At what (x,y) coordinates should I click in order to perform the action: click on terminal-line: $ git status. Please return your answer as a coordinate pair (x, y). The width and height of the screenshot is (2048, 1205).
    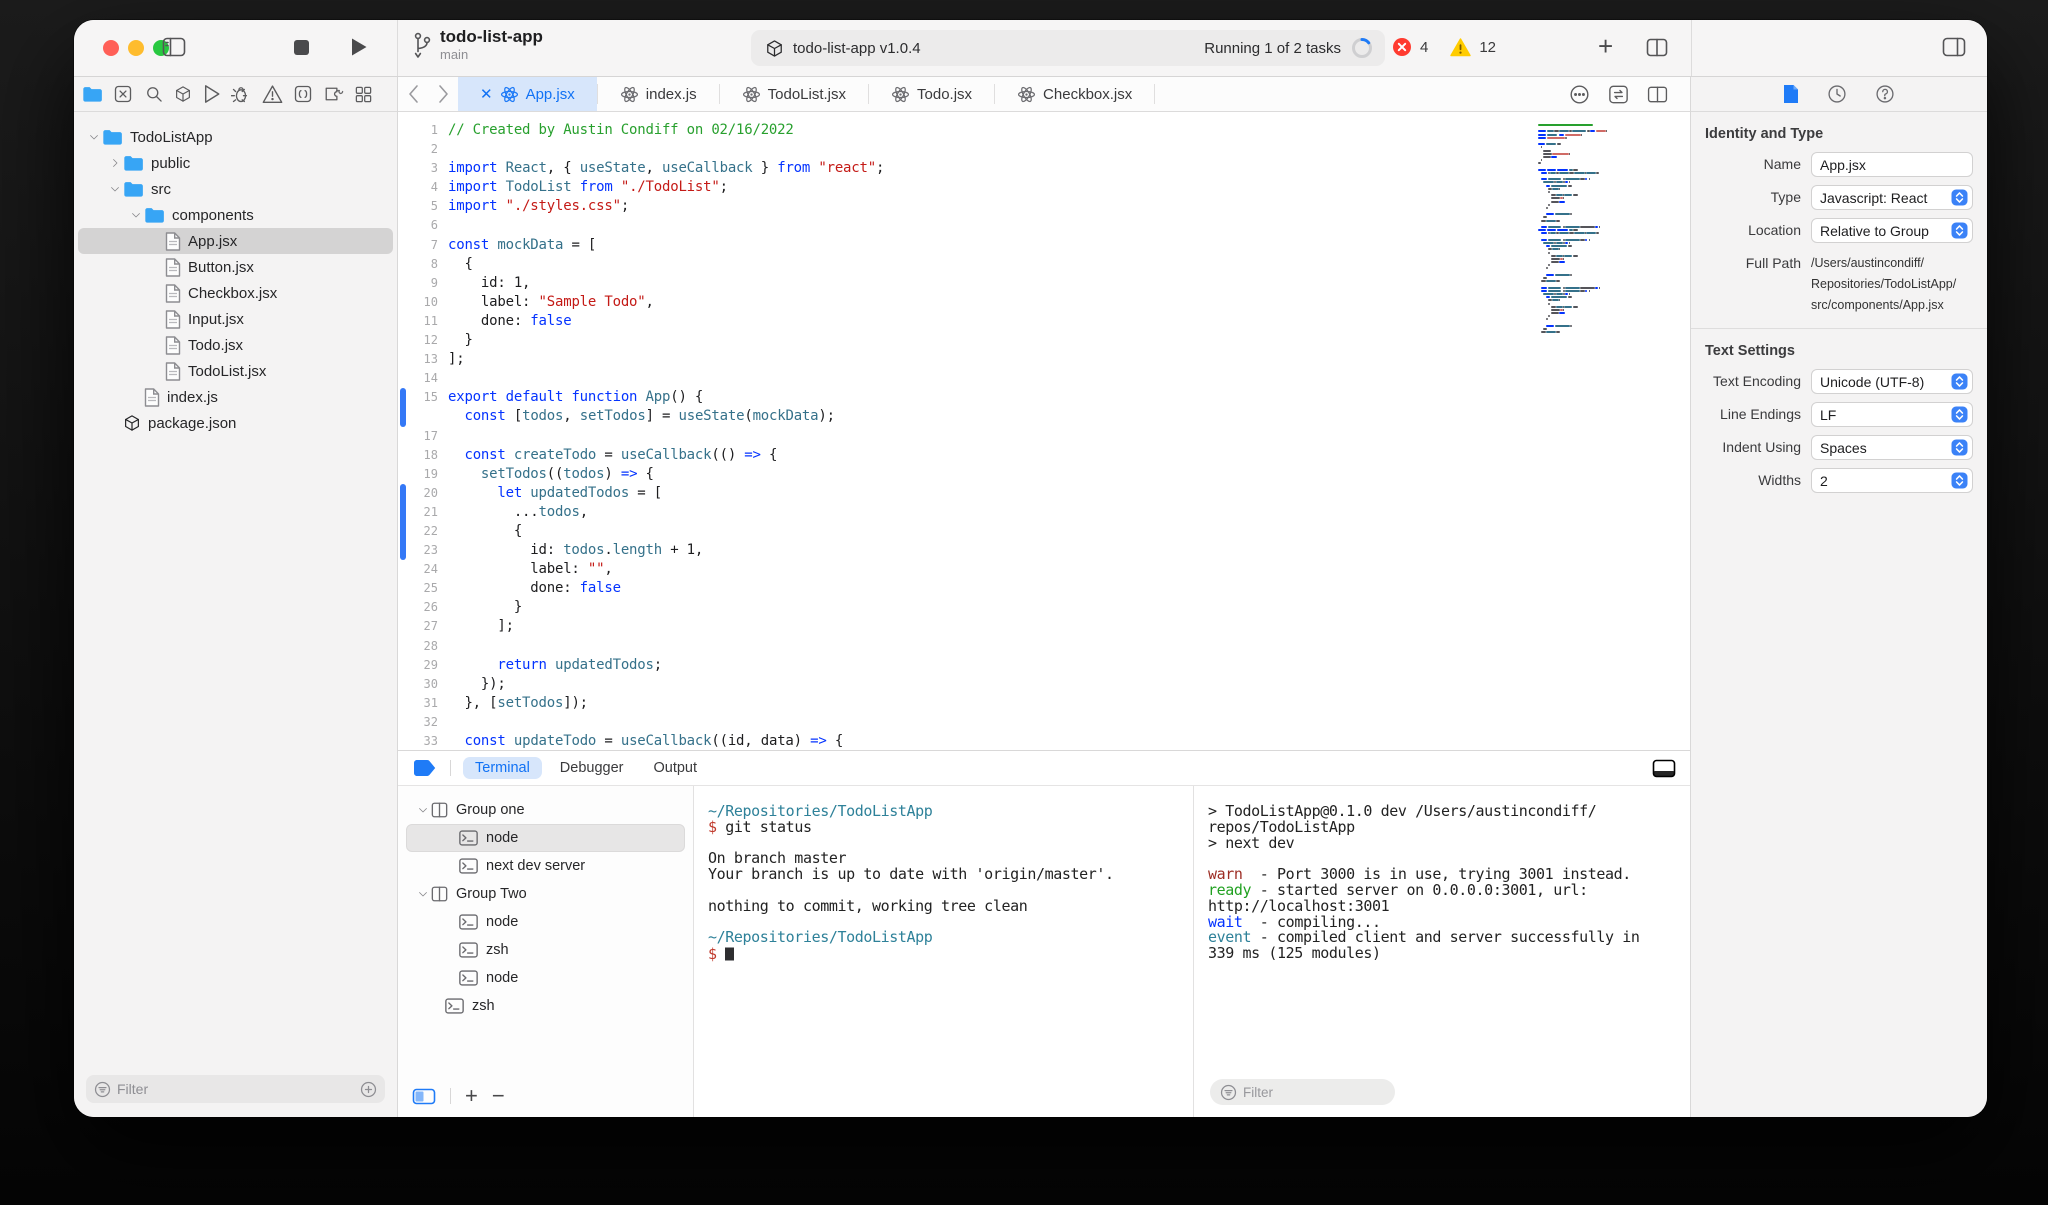
    Looking at the image, I should click on (760, 826).